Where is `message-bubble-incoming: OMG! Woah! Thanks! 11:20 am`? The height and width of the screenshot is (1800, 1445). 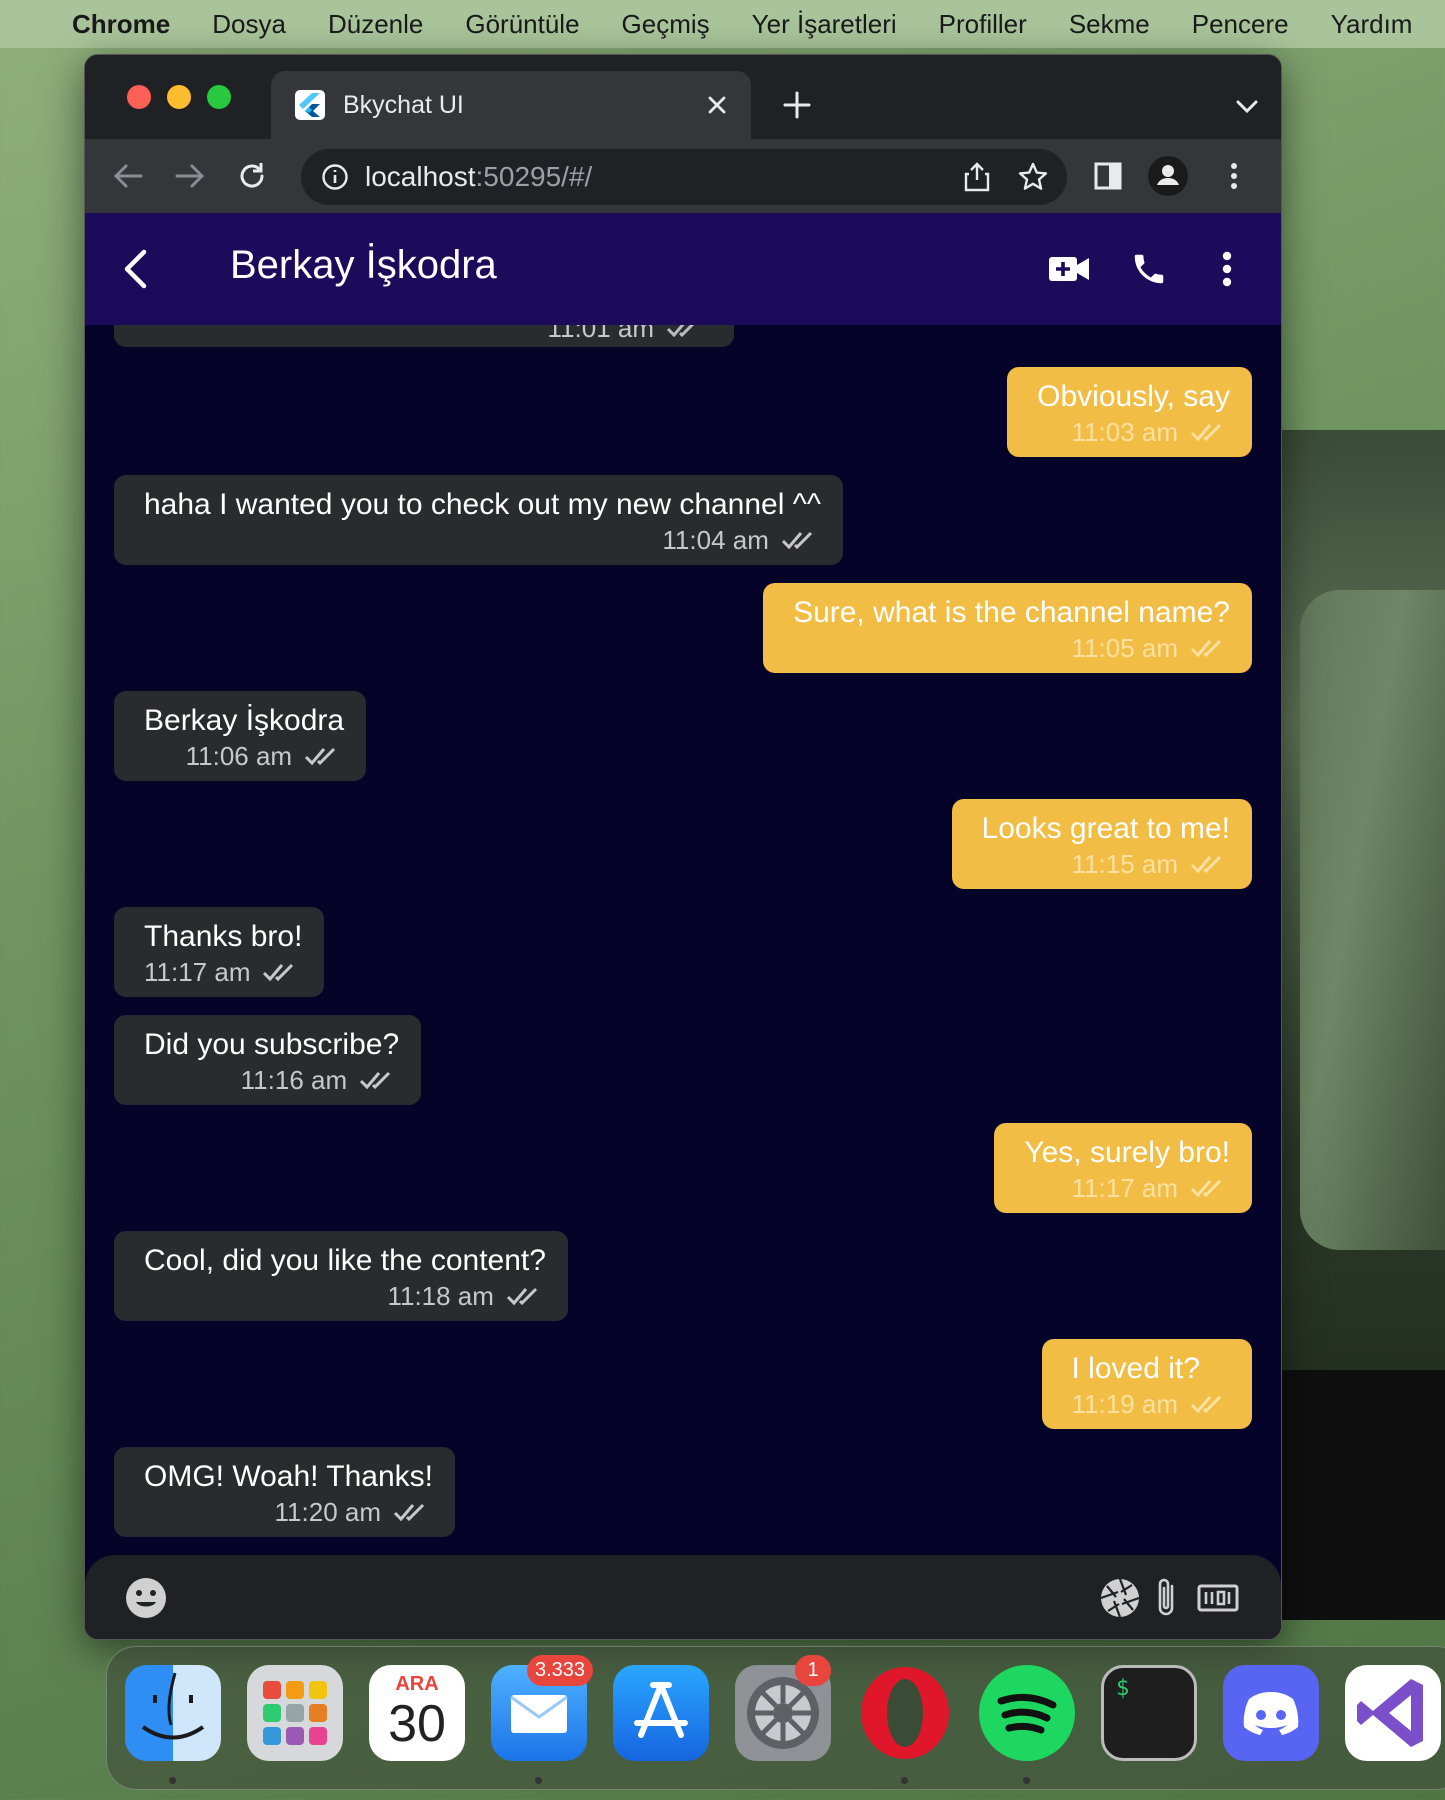 message-bubble-incoming: OMG! Woah! Thanks! 11:20 am is located at coordinates (284, 1492).